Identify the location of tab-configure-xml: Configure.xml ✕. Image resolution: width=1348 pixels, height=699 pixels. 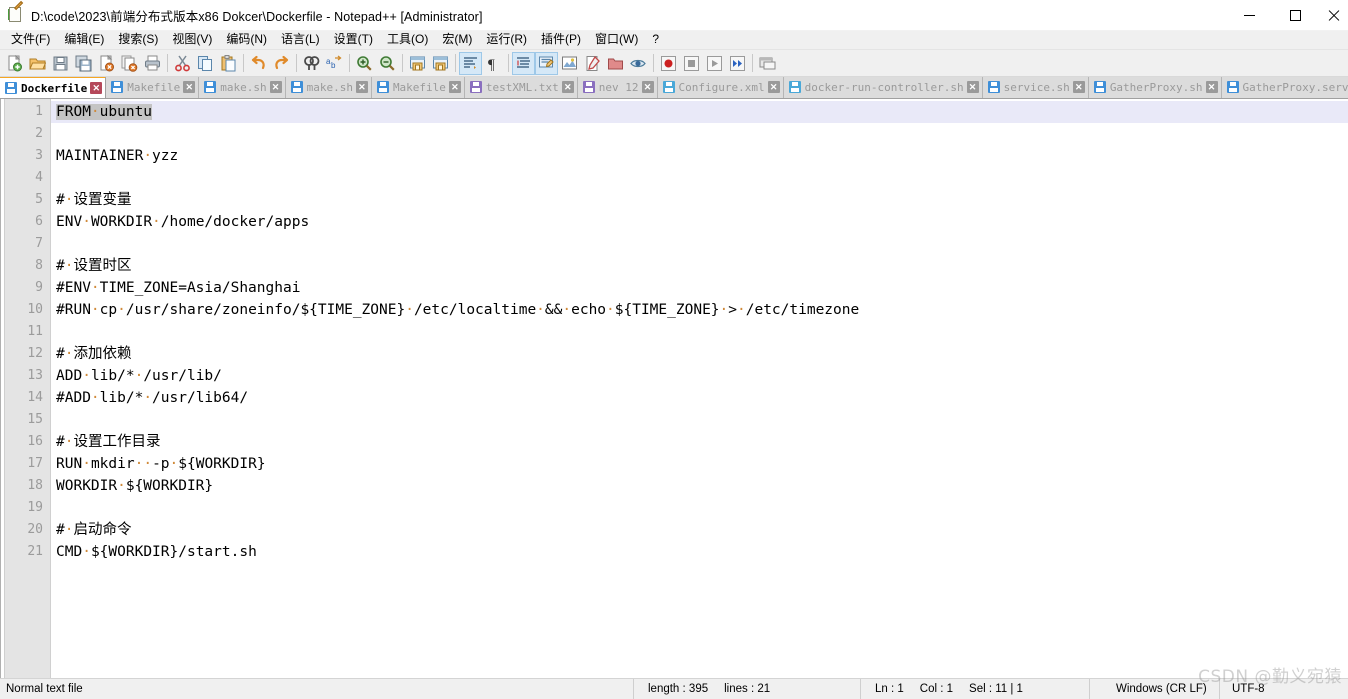
(720, 87).